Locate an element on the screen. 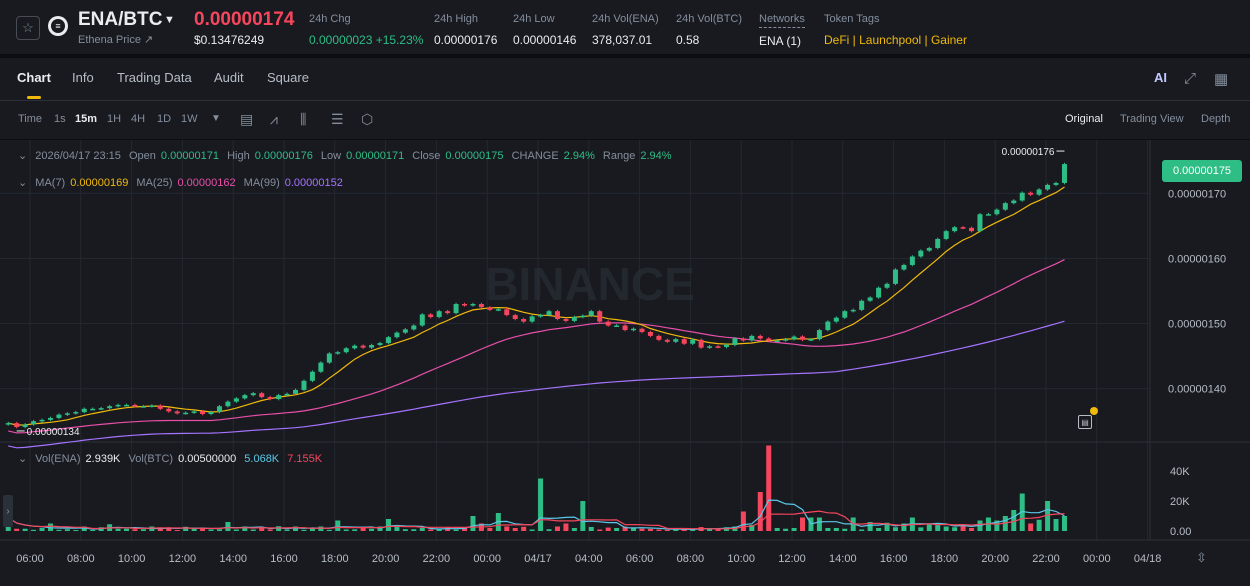  time-tick-label: 22:00 is located at coordinates (437, 559).